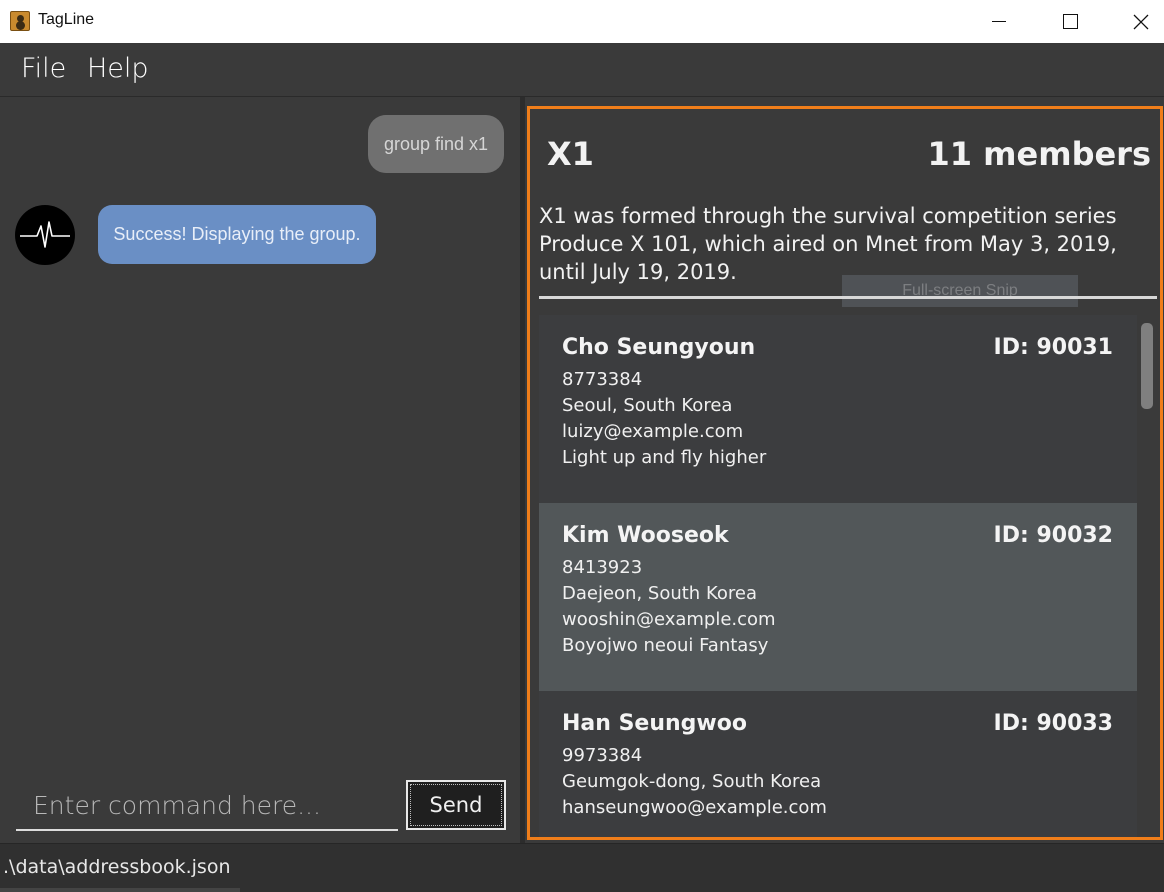  I want to click on member-phone: 9973384, so click(602, 755).